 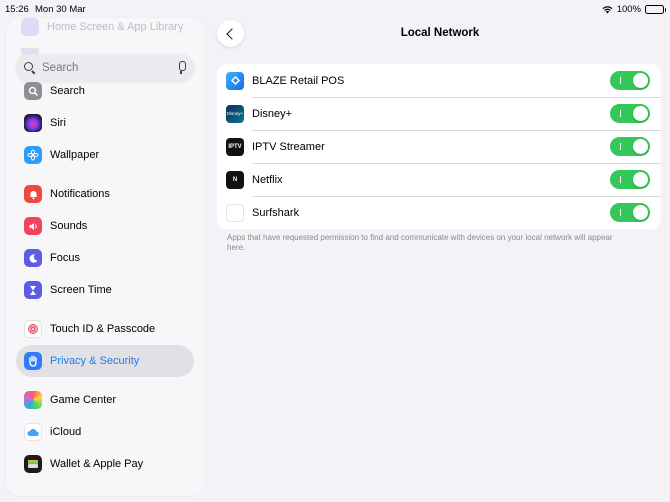 I want to click on status-date: Mon 30 Mar, so click(x=60, y=9).